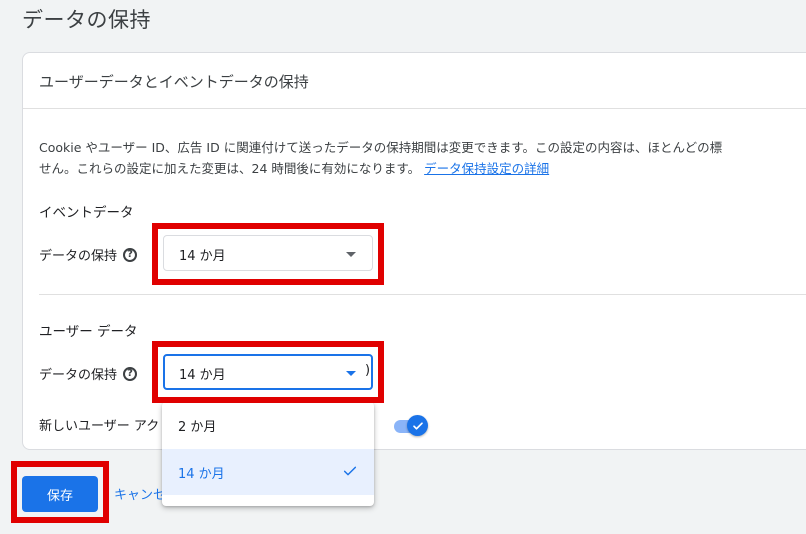 The image size is (806, 534). I want to click on new-user-activity-label: 新しいユーザー アク, so click(99, 426).